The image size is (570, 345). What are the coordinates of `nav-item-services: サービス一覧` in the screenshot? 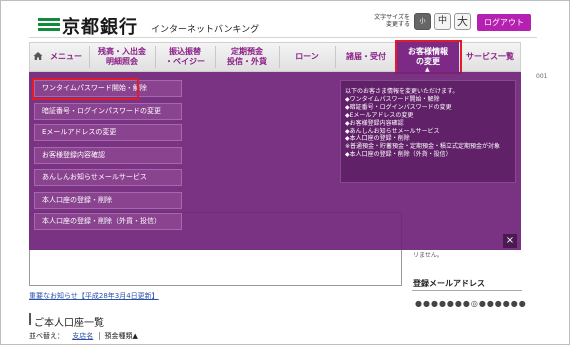 It's located at (490, 57).